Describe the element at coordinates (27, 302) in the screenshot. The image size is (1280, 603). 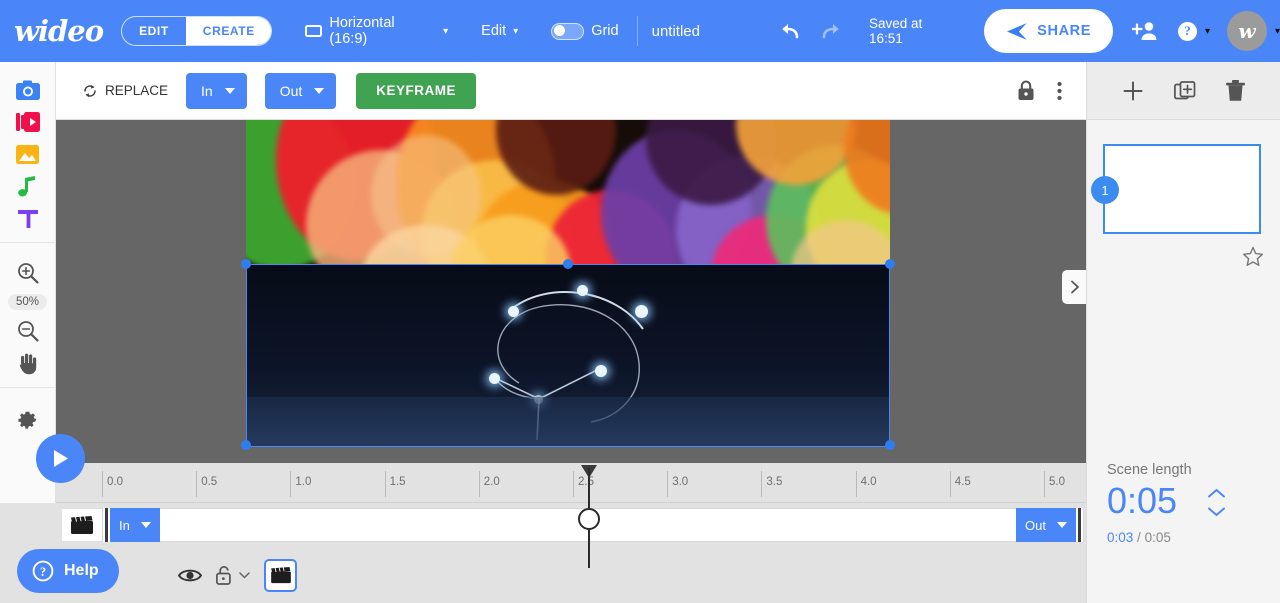
I see `zoom-level: 50%` at that location.